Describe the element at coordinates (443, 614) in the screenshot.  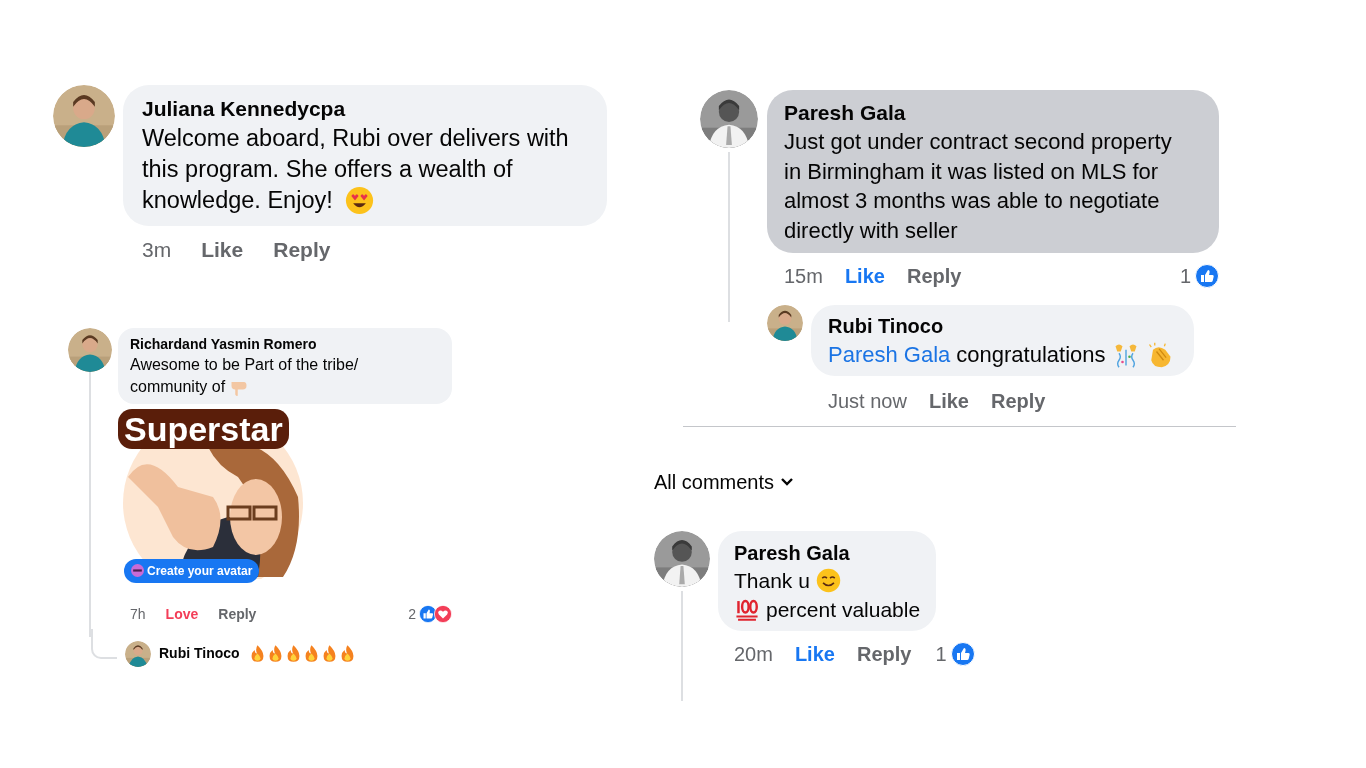
I see `love-reaction-icon` at that location.